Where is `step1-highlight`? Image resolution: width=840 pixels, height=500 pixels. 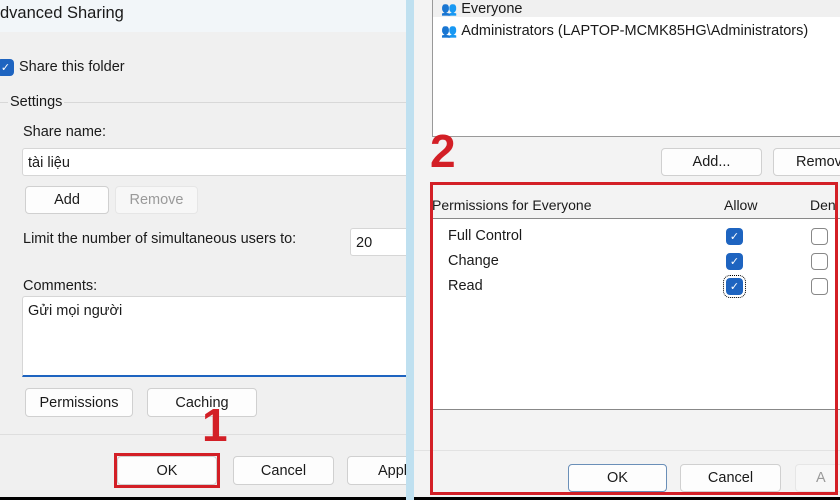 step1-highlight is located at coordinates (167, 470).